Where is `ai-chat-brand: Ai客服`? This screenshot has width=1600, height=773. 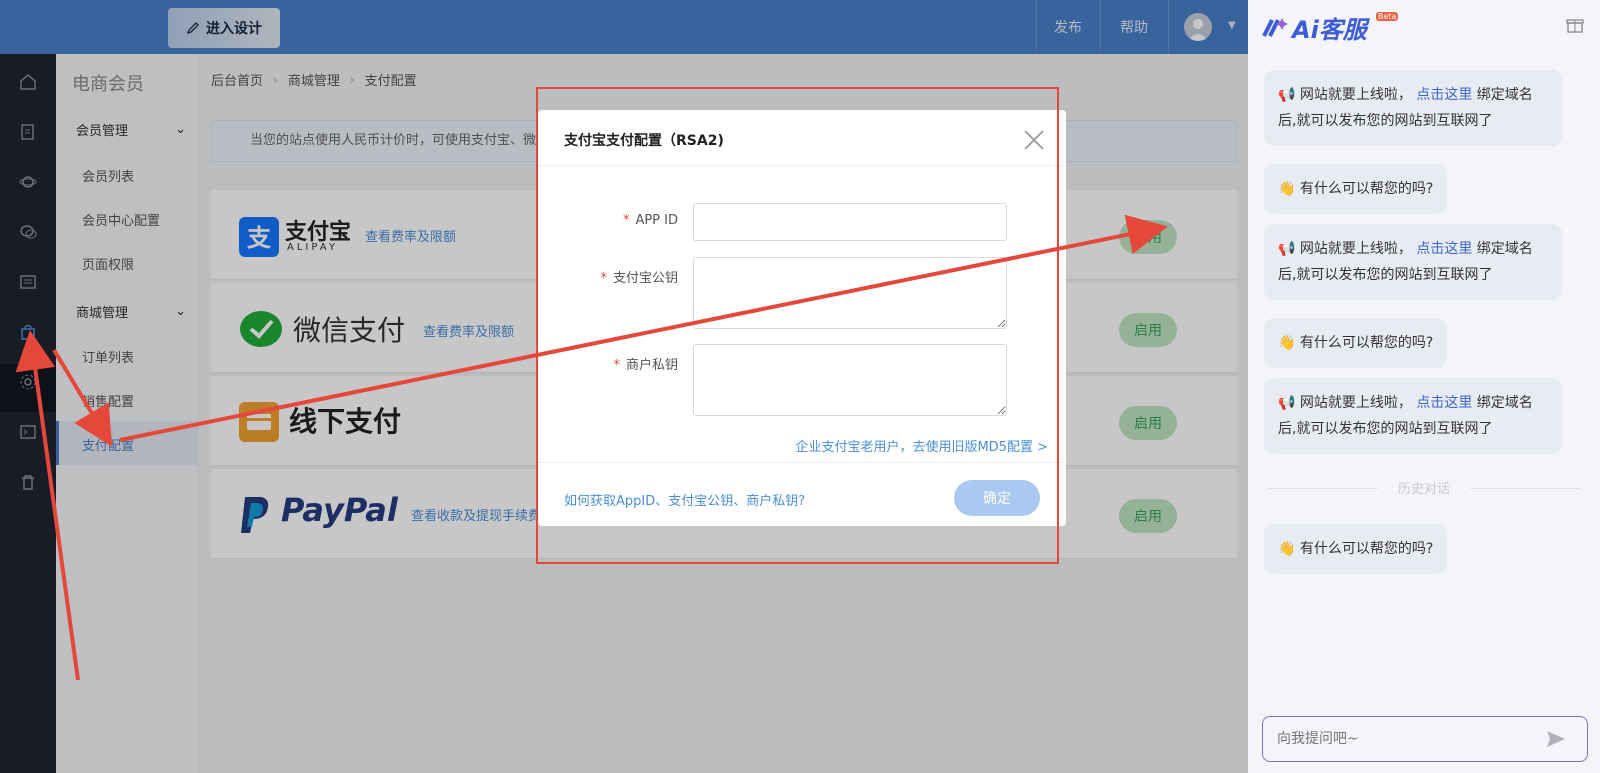 ai-chat-brand: Ai客服 is located at coordinates (1329, 30).